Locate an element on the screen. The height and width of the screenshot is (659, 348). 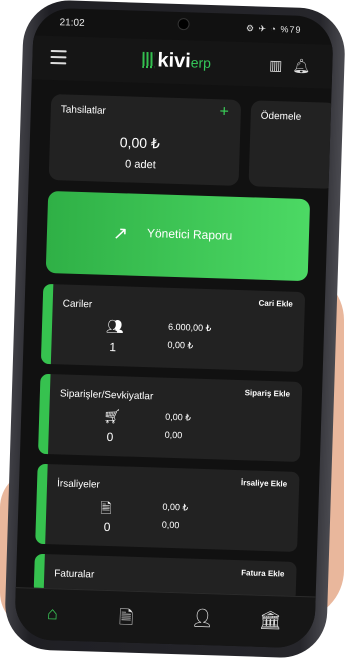
cart-icon: 🛒︎ is located at coordinates (112, 416).